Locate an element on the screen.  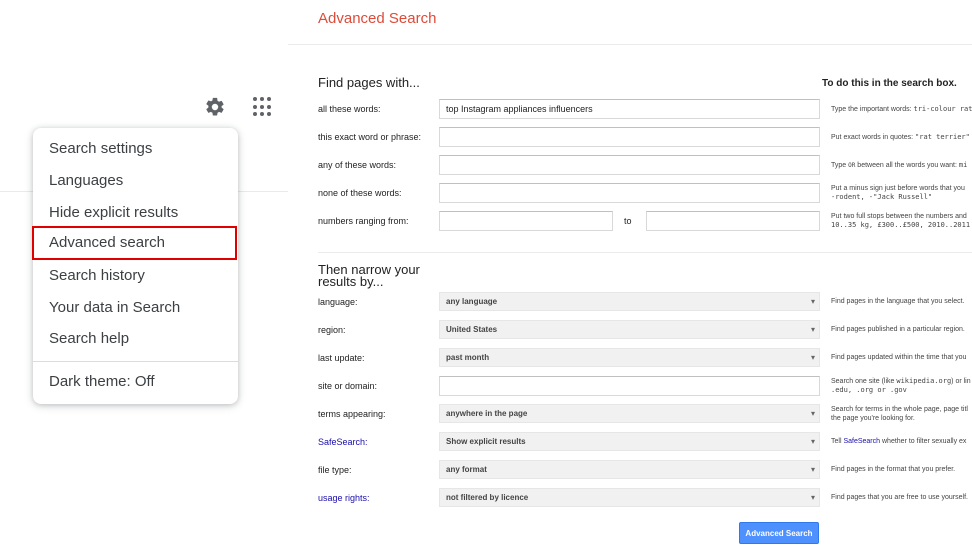
usage-rights-link: usage rights: is located at coordinates (344, 498).